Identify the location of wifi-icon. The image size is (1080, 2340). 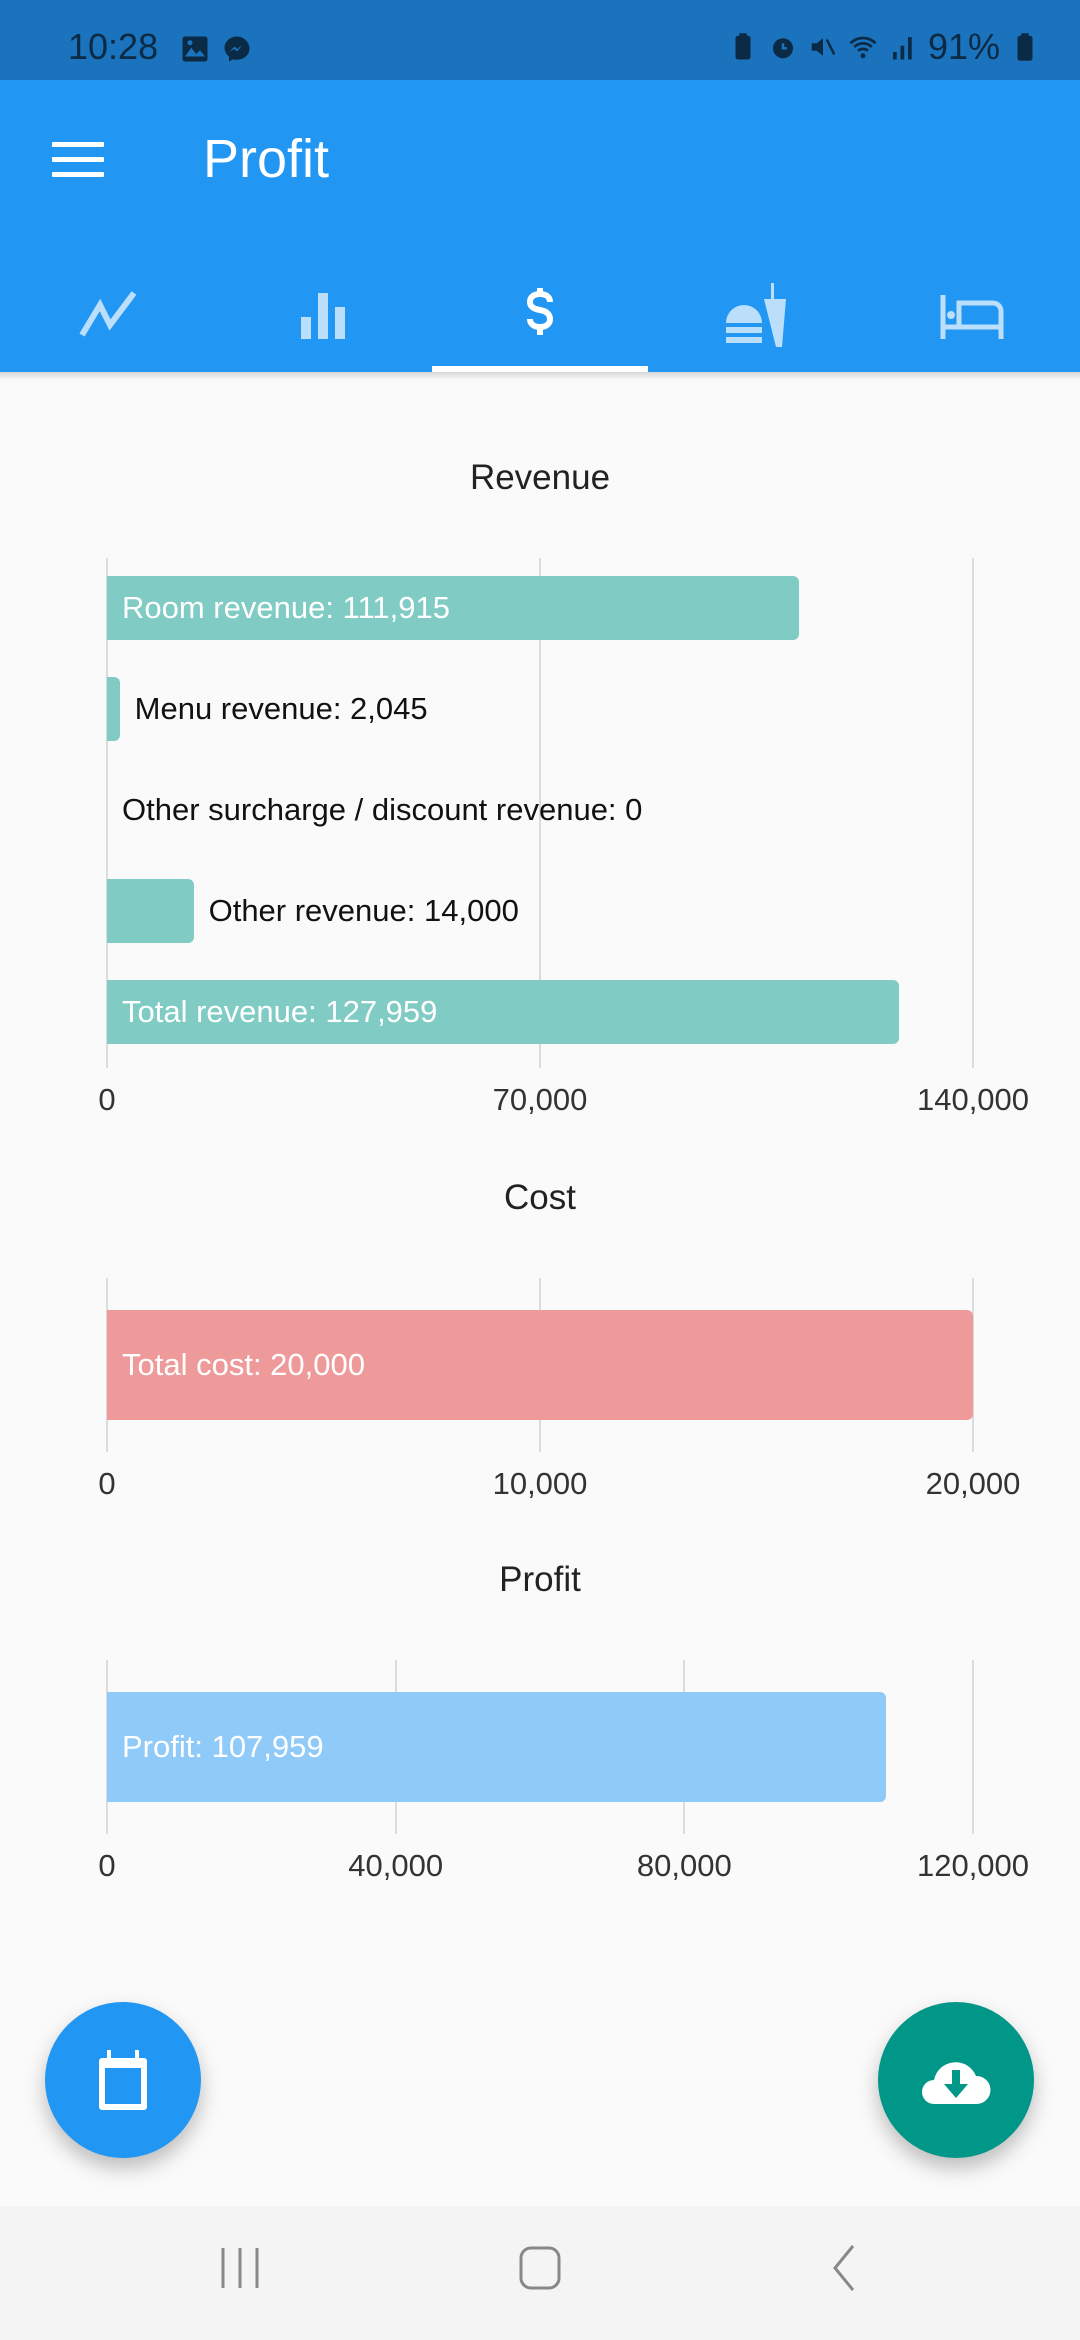
(863, 47).